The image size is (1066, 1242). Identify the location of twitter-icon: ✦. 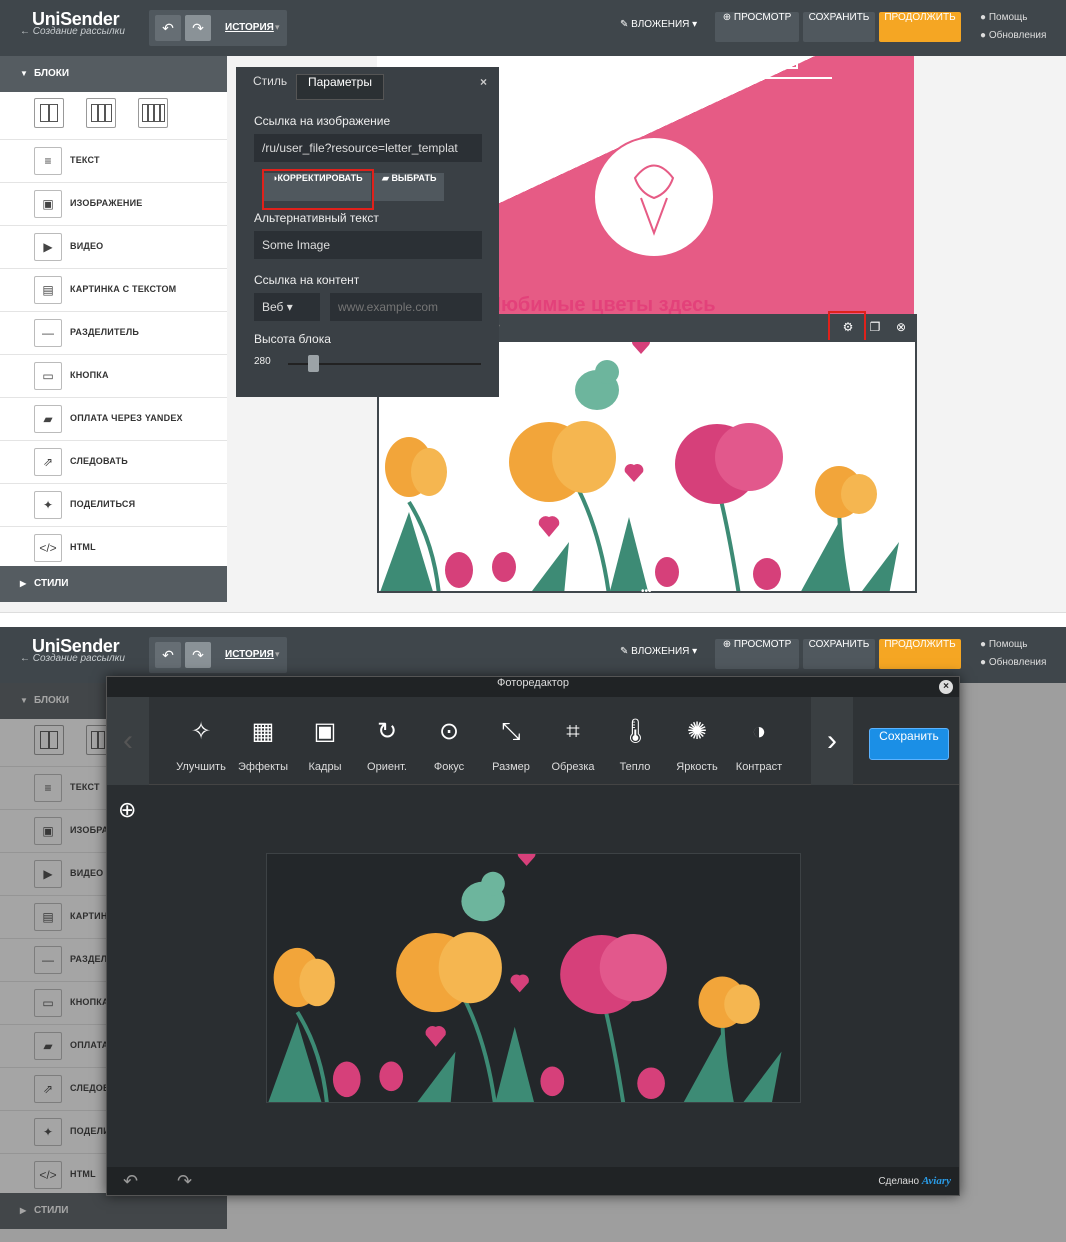
(48, 505).